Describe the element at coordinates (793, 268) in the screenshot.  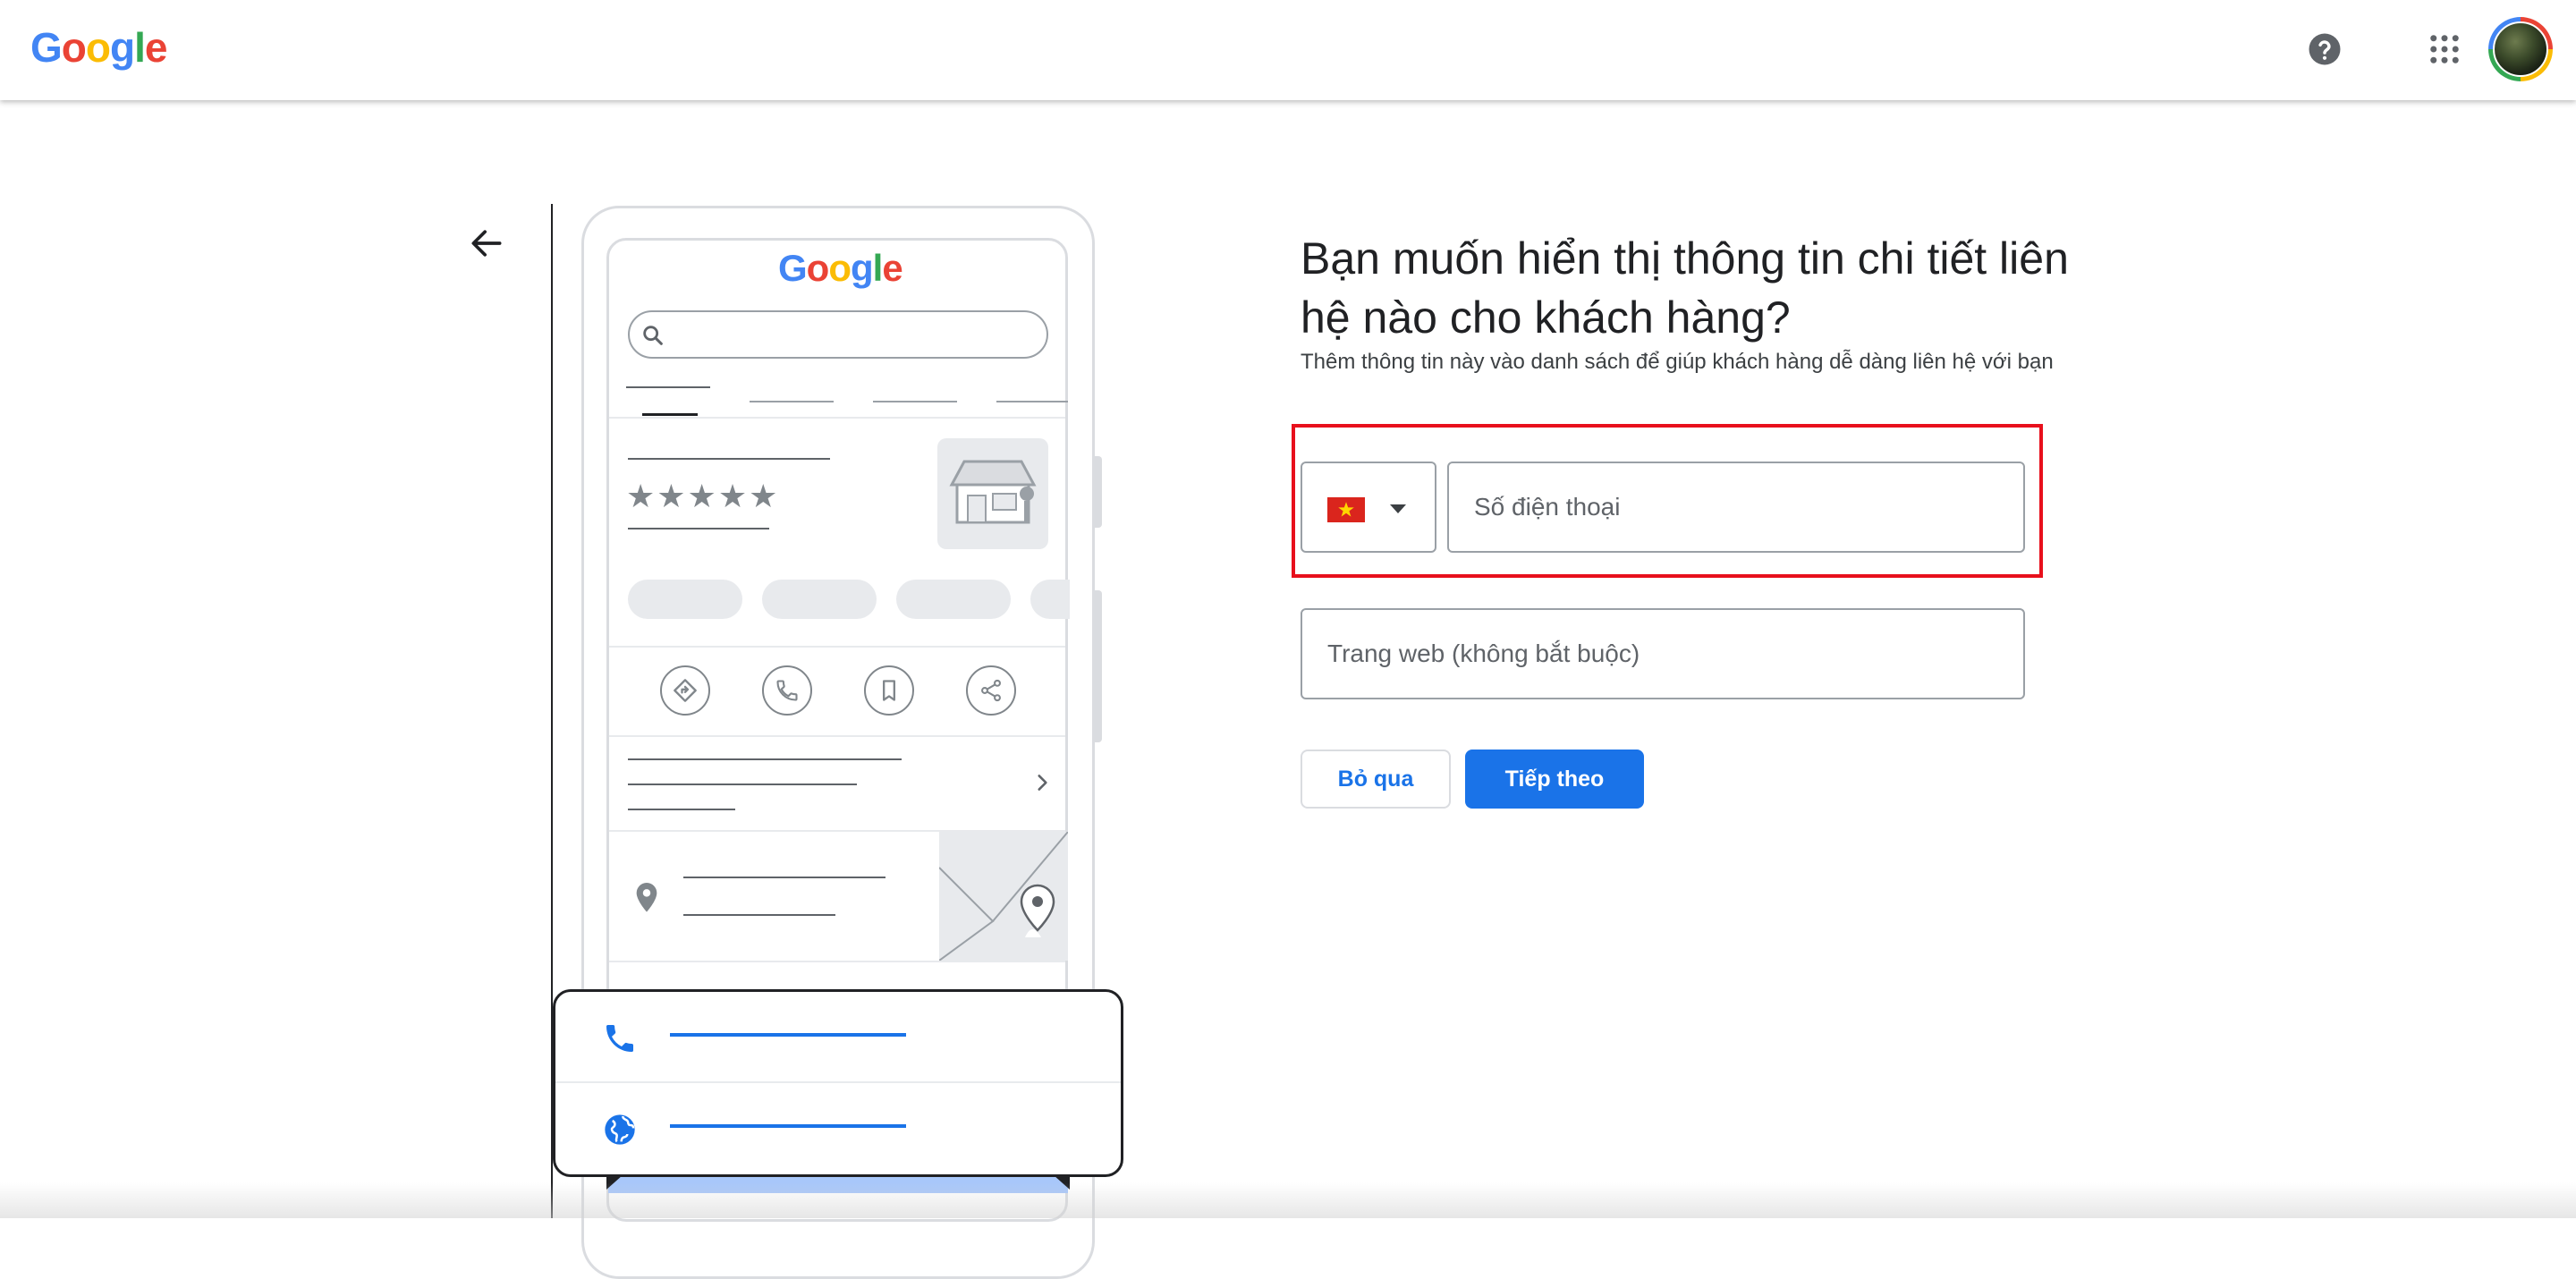
I see `illustration-logo-letter: G` at that location.